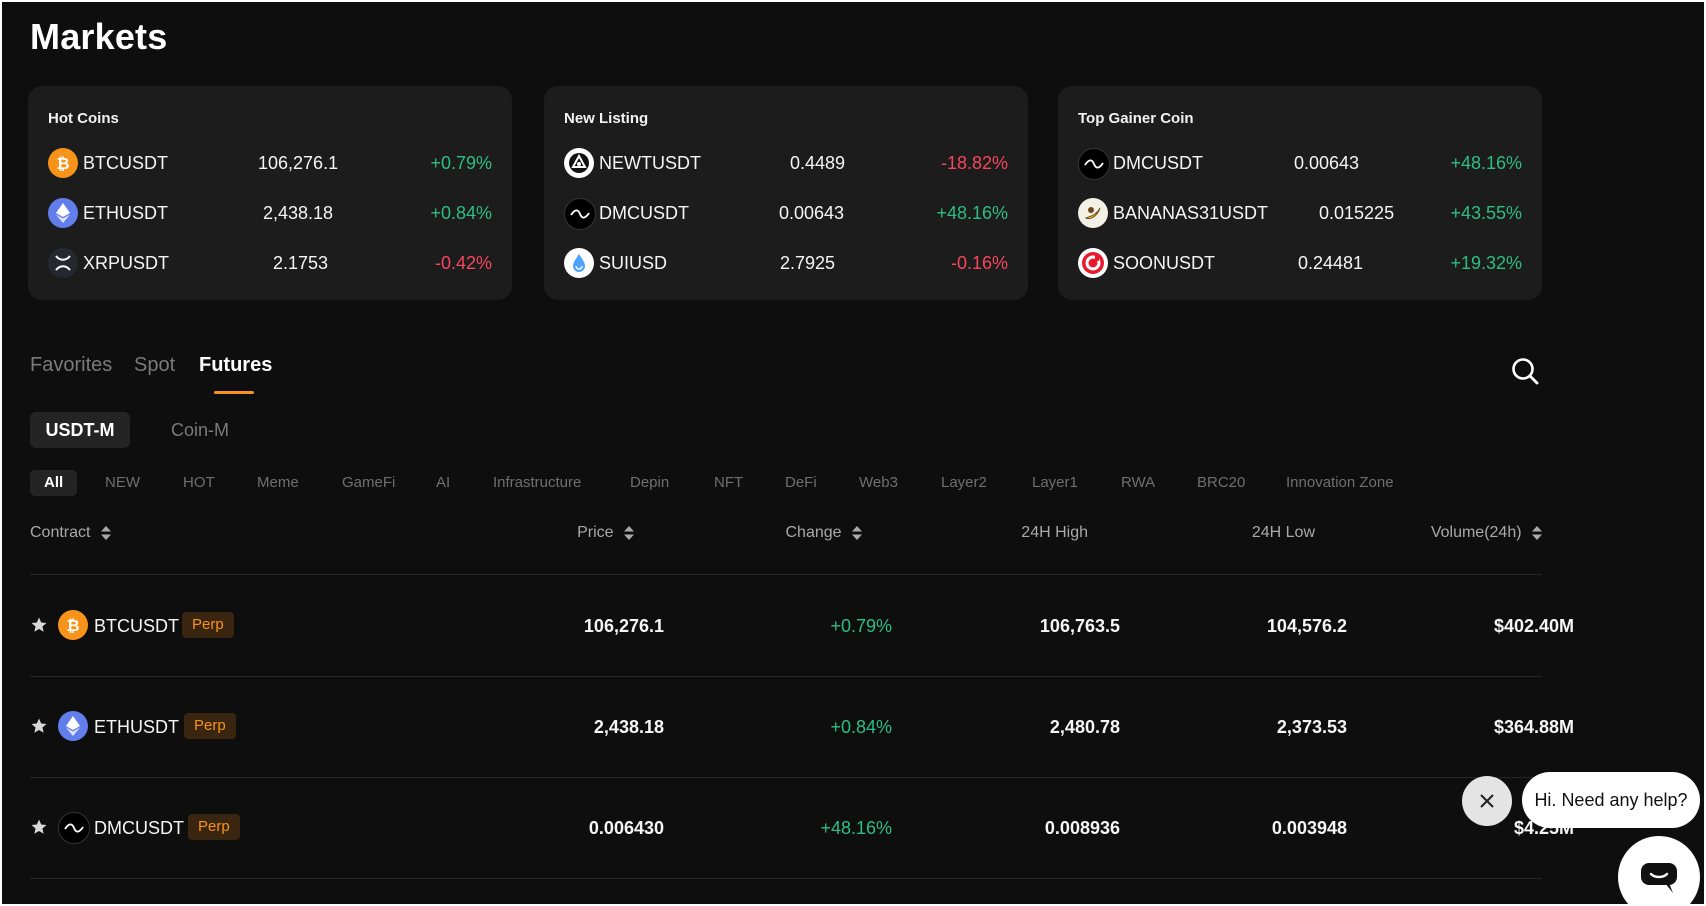  What do you see at coordinates (199, 483) in the screenshot?
I see `category-hot: HOT` at bounding box center [199, 483].